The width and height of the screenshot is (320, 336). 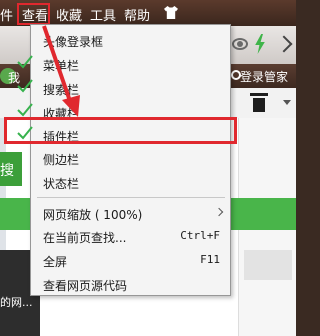 What do you see at coordinates (71, 106) in the screenshot?
I see `arrow-head` at bounding box center [71, 106].